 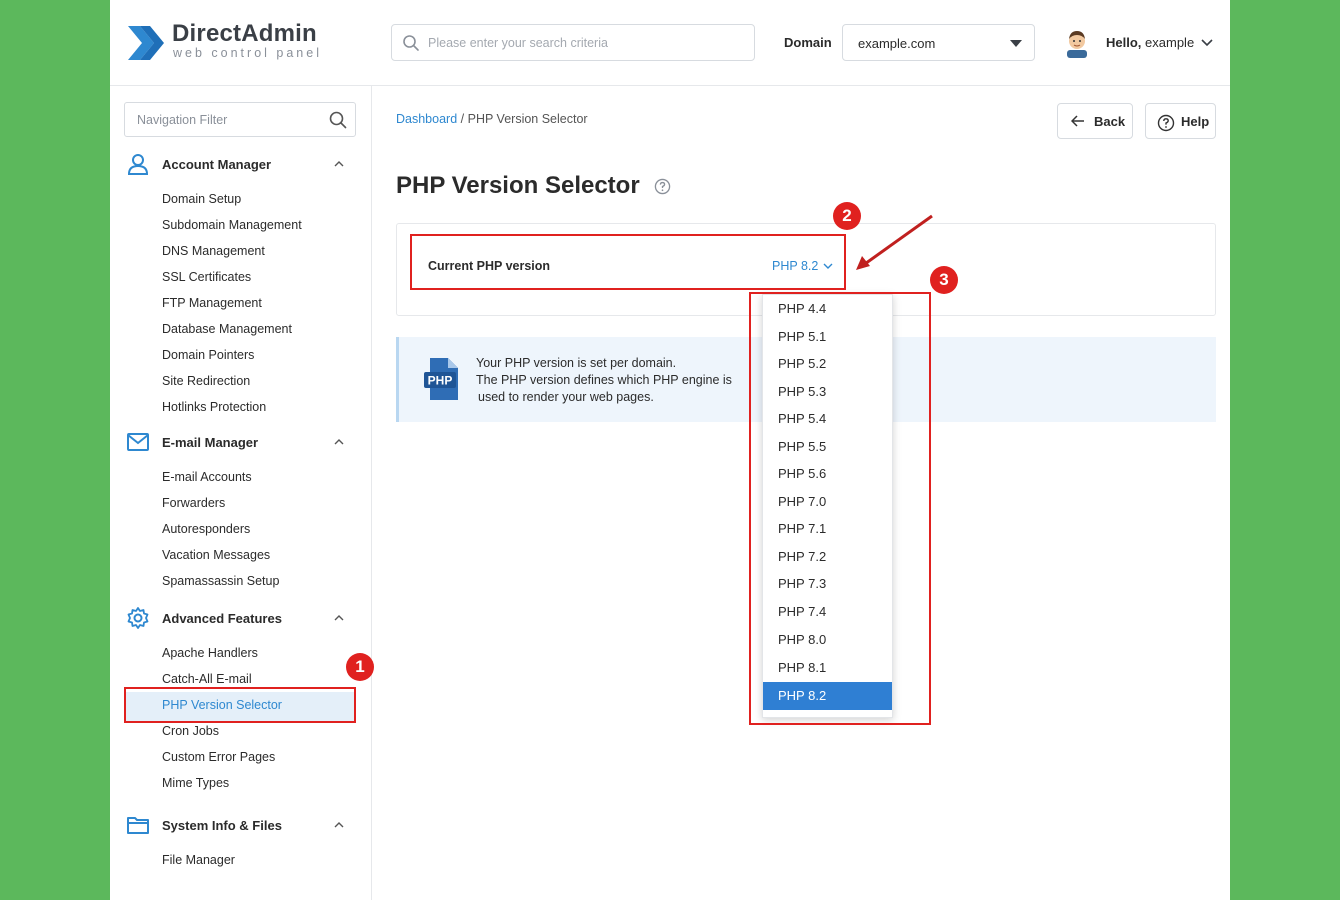 What do you see at coordinates (1195, 121) in the screenshot?
I see `help-button-label: Help` at bounding box center [1195, 121].